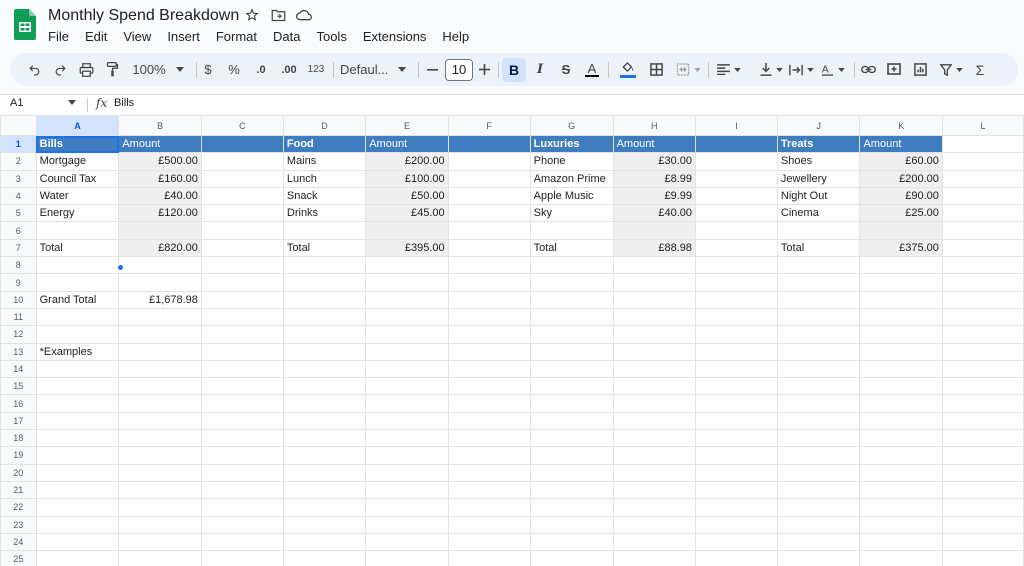 Image resolution: width=1024 pixels, height=566 pixels. What do you see at coordinates (654, 558) in the screenshot?
I see `cell-h25` at bounding box center [654, 558].